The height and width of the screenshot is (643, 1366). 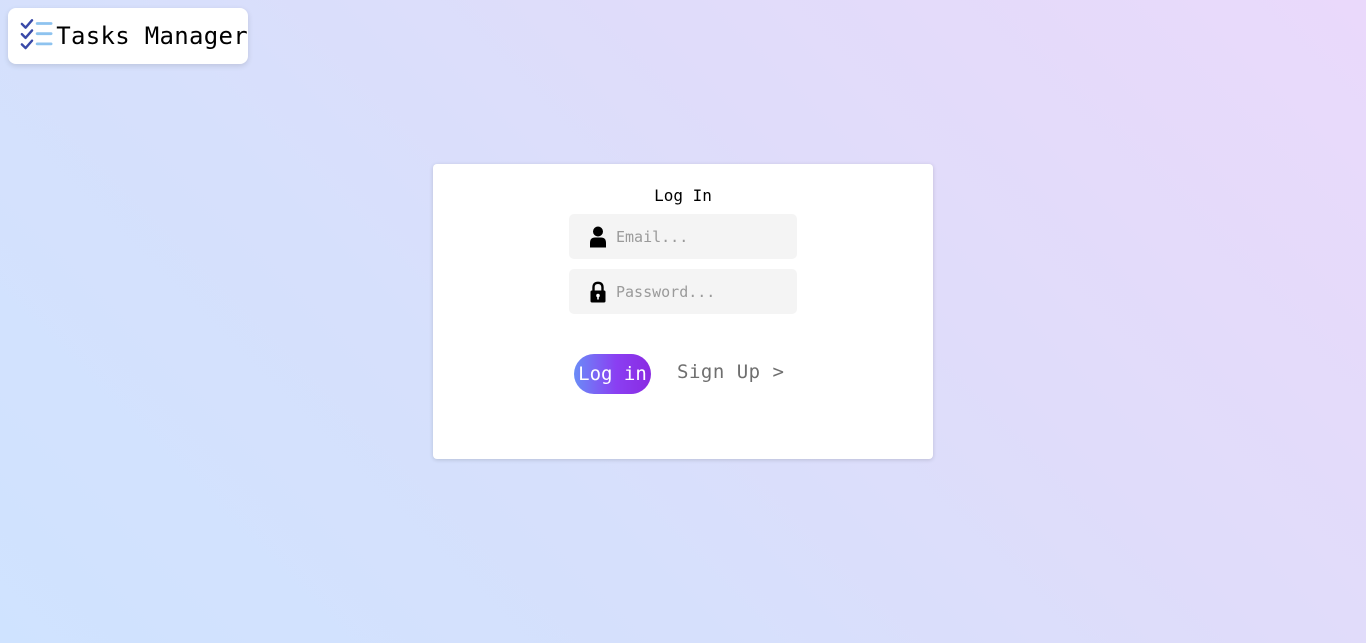 I want to click on email-field, so click(x=683, y=236).